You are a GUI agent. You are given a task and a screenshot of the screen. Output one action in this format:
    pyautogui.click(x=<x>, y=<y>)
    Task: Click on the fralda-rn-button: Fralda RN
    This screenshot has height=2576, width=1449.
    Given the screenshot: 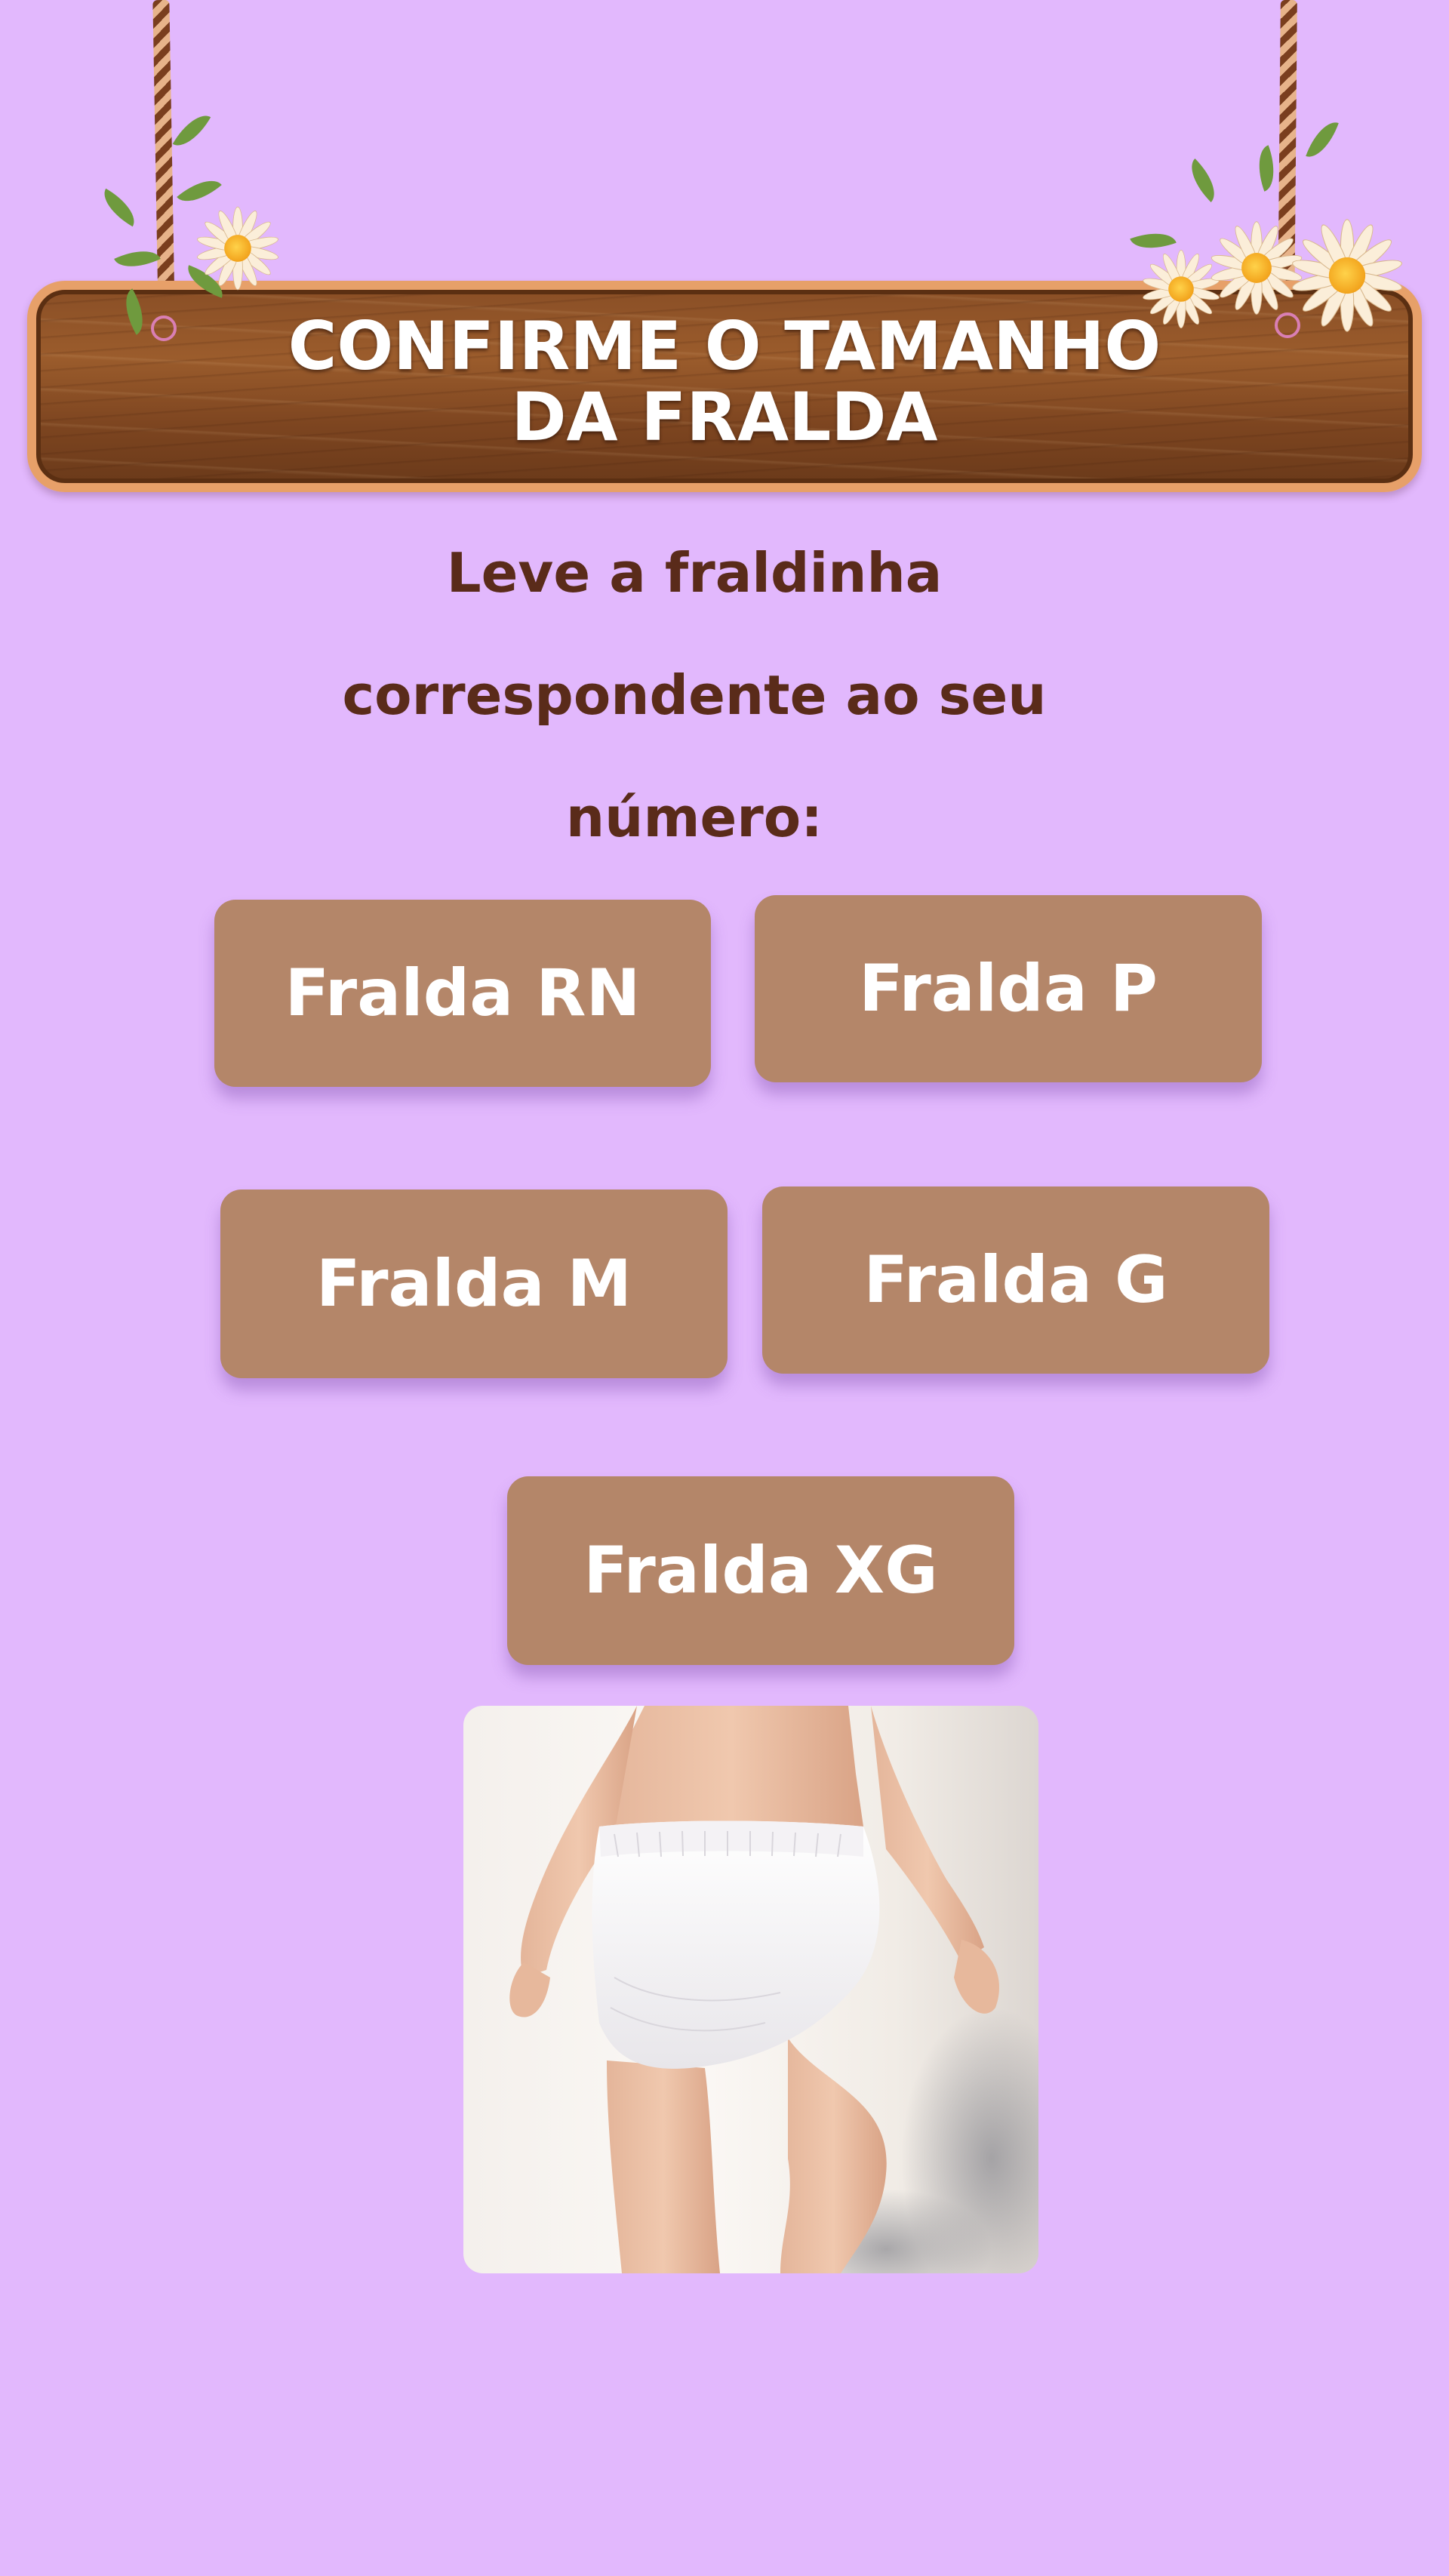 What is the action you would take?
    pyautogui.click(x=462, y=993)
    